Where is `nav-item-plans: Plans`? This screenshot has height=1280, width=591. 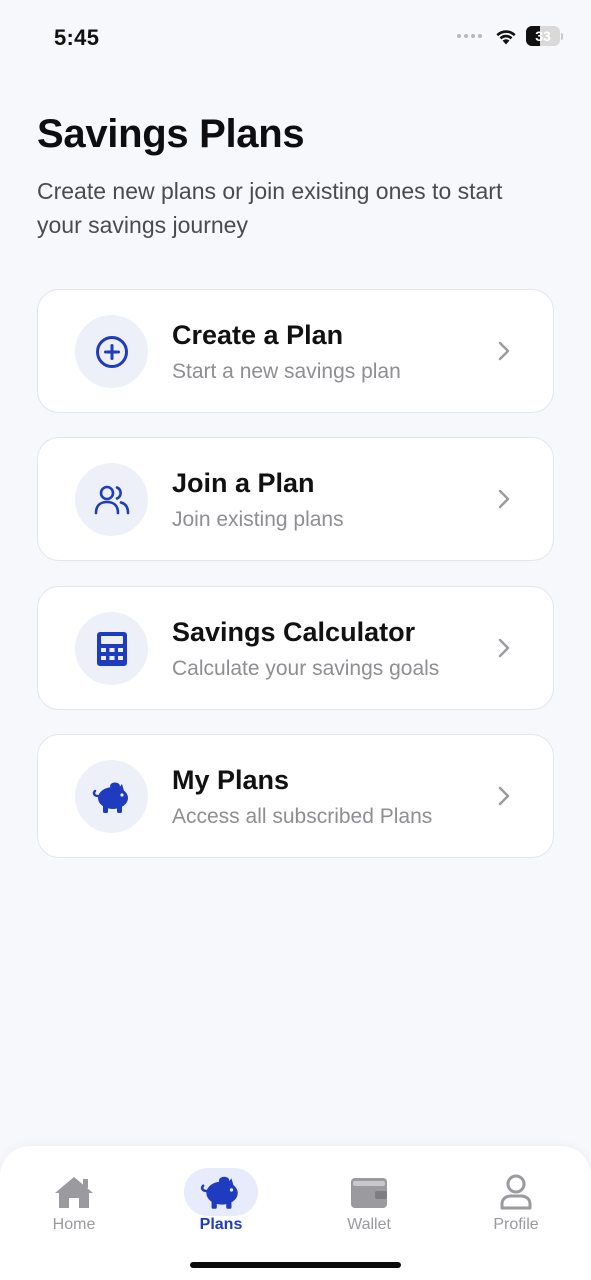
nav-item-plans: Plans is located at coordinates (221, 1201).